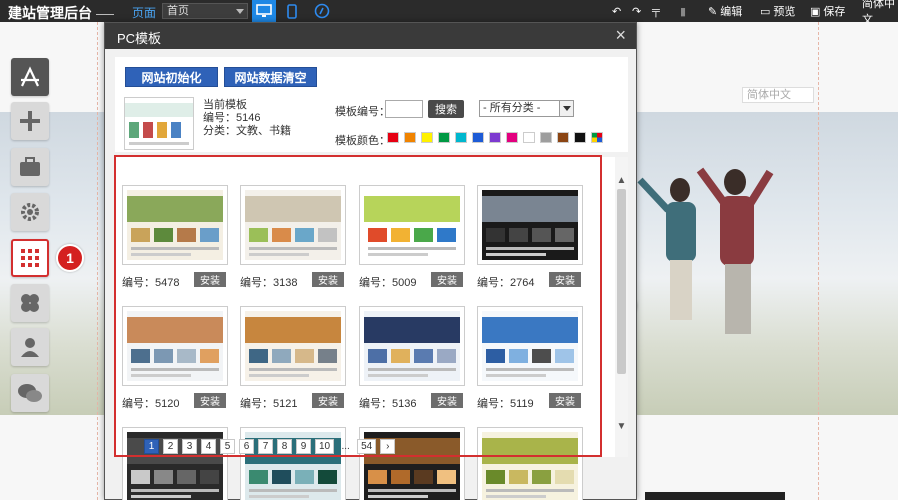 Image resolution: width=898 pixels, height=500 pixels. Describe the element at coordinates (284, 446) in the screenshot. I see `page-link: 8` at that location.